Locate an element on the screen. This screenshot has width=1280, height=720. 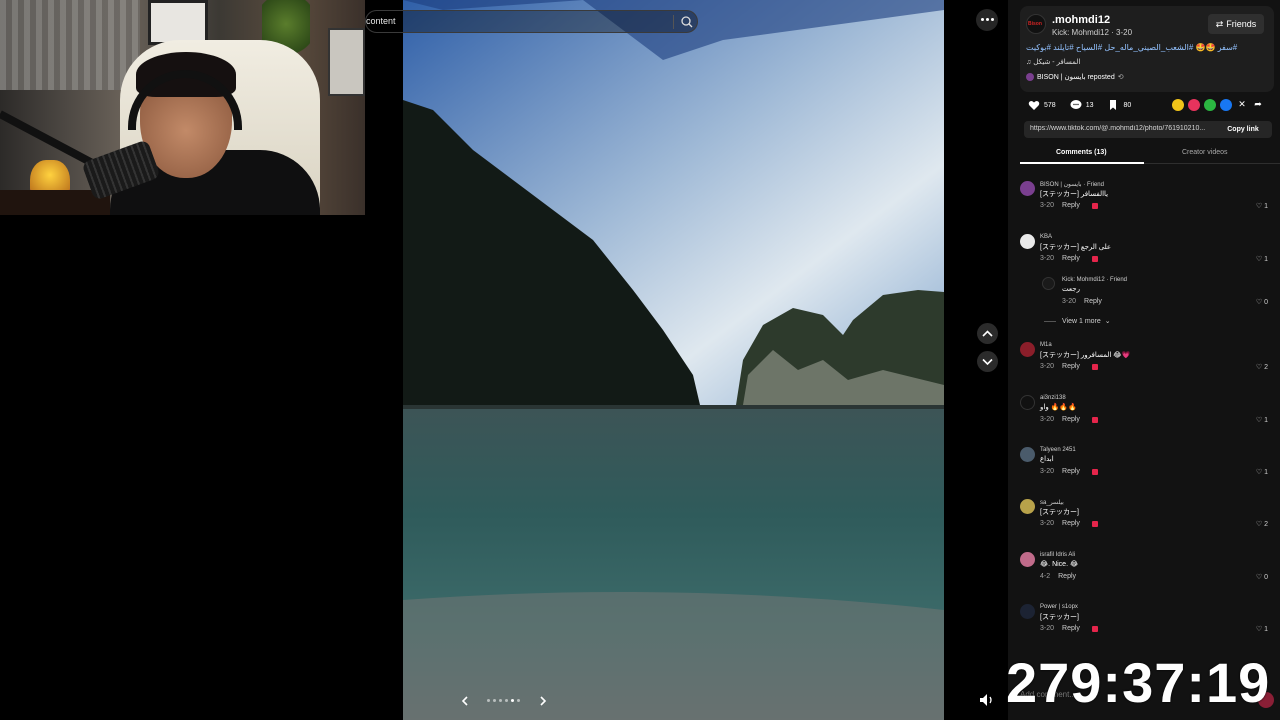
chevron-down-icon is located at coordinates (987, 362).